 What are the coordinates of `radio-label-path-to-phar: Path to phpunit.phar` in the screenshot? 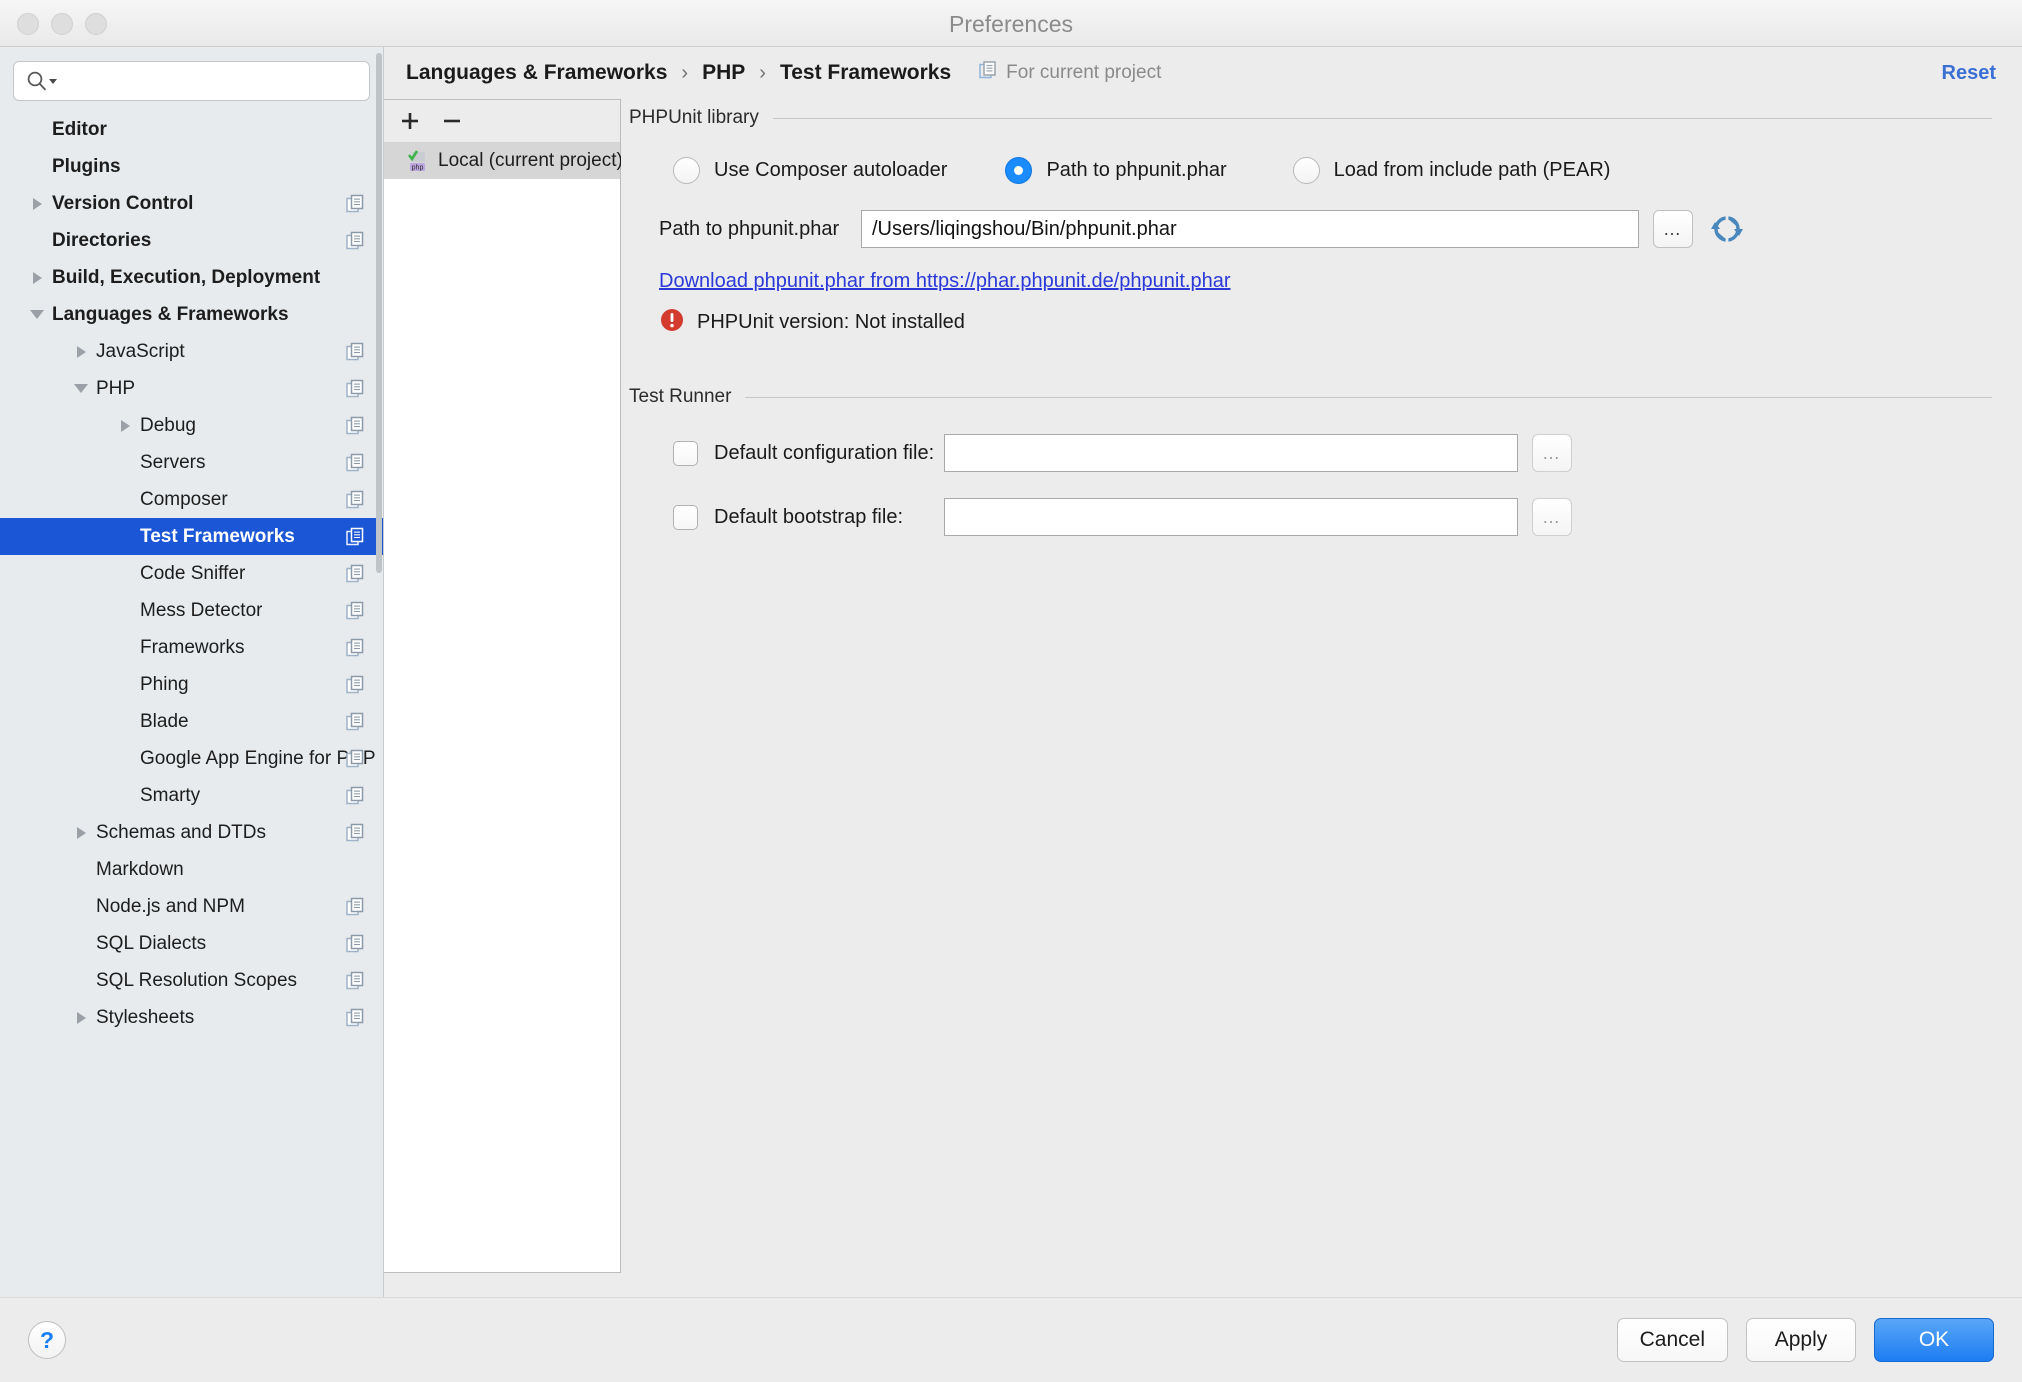 It's located at (1136, 170).